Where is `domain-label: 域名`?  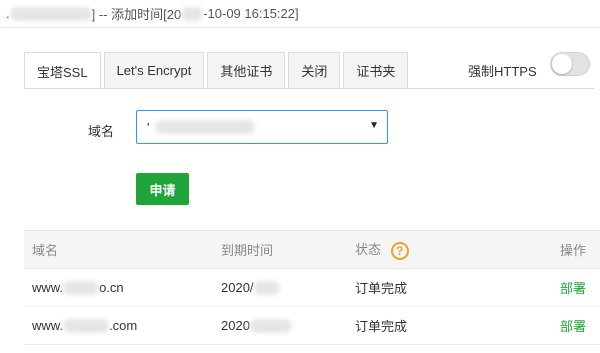
domain-label: 域名 is located at coordinates (101, 131).